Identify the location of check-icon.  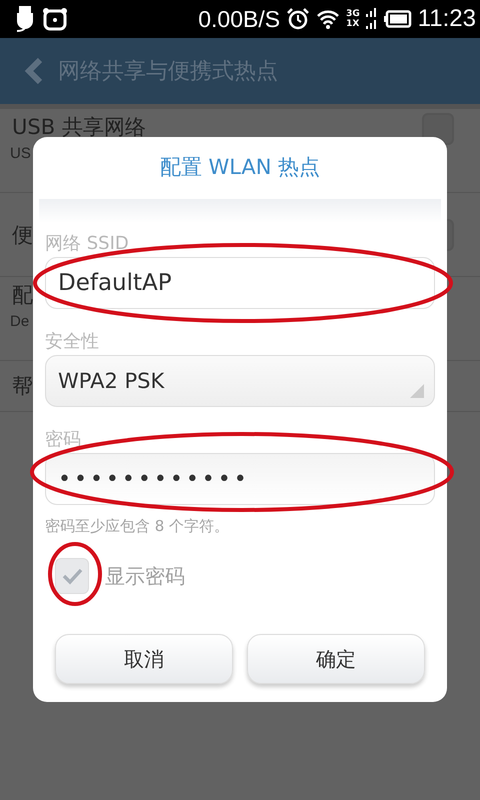
(72, 576).